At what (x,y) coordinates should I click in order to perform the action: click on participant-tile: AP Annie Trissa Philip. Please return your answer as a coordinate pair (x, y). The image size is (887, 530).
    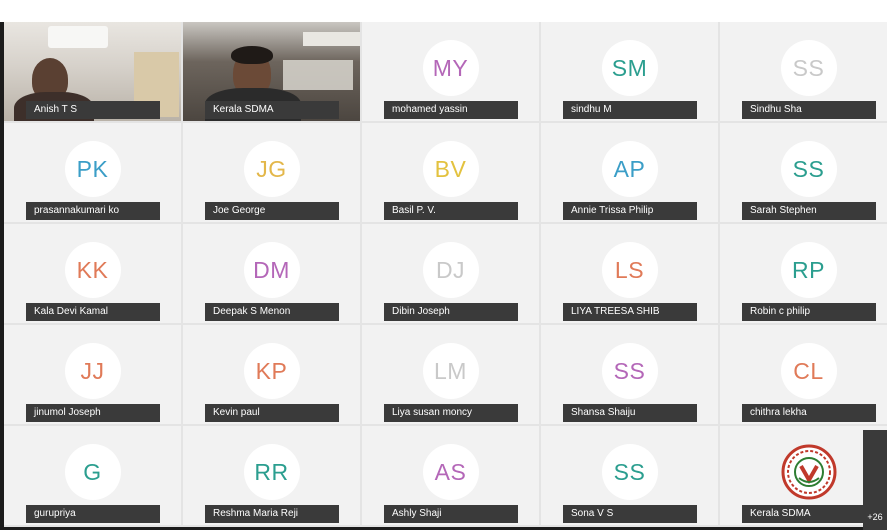
    Looking at the image, I should click on (630, 173).